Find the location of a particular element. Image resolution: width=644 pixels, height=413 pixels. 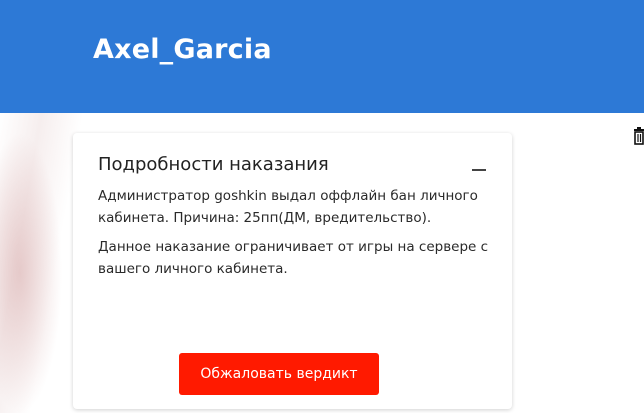

username-title: Axel_Garcia is located at coordinates (182, 49).